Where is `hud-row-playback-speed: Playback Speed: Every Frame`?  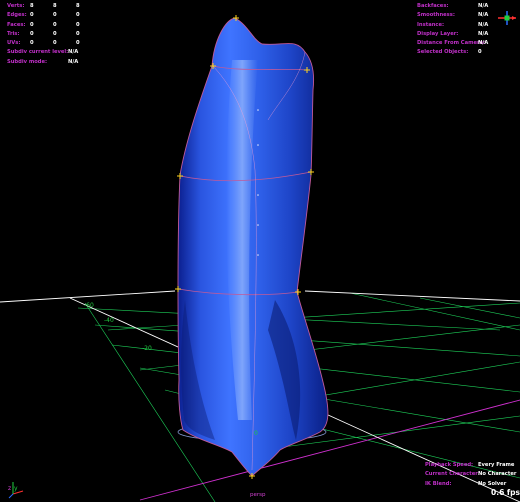
hud-row-playback-speed: Playback Speed: Every Frame is located at coordinates (470, 465).